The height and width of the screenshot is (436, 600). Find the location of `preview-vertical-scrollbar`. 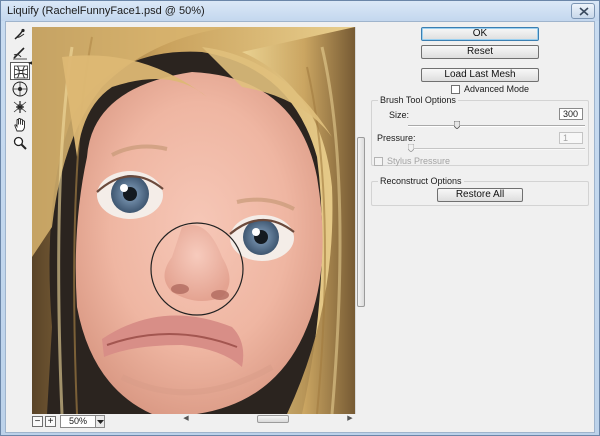

preview-vertical-scrollbar is located at coordinates (360, 220).